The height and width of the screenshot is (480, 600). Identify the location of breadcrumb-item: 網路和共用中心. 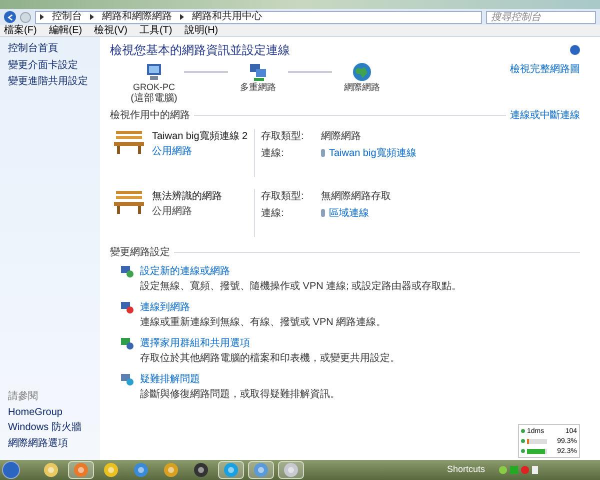
(227, 17).